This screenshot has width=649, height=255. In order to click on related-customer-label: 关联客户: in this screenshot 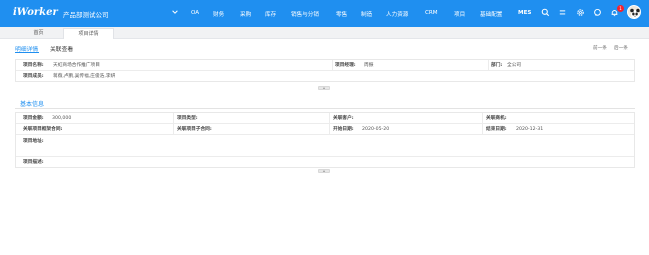, I will do `click(343, 118)`.